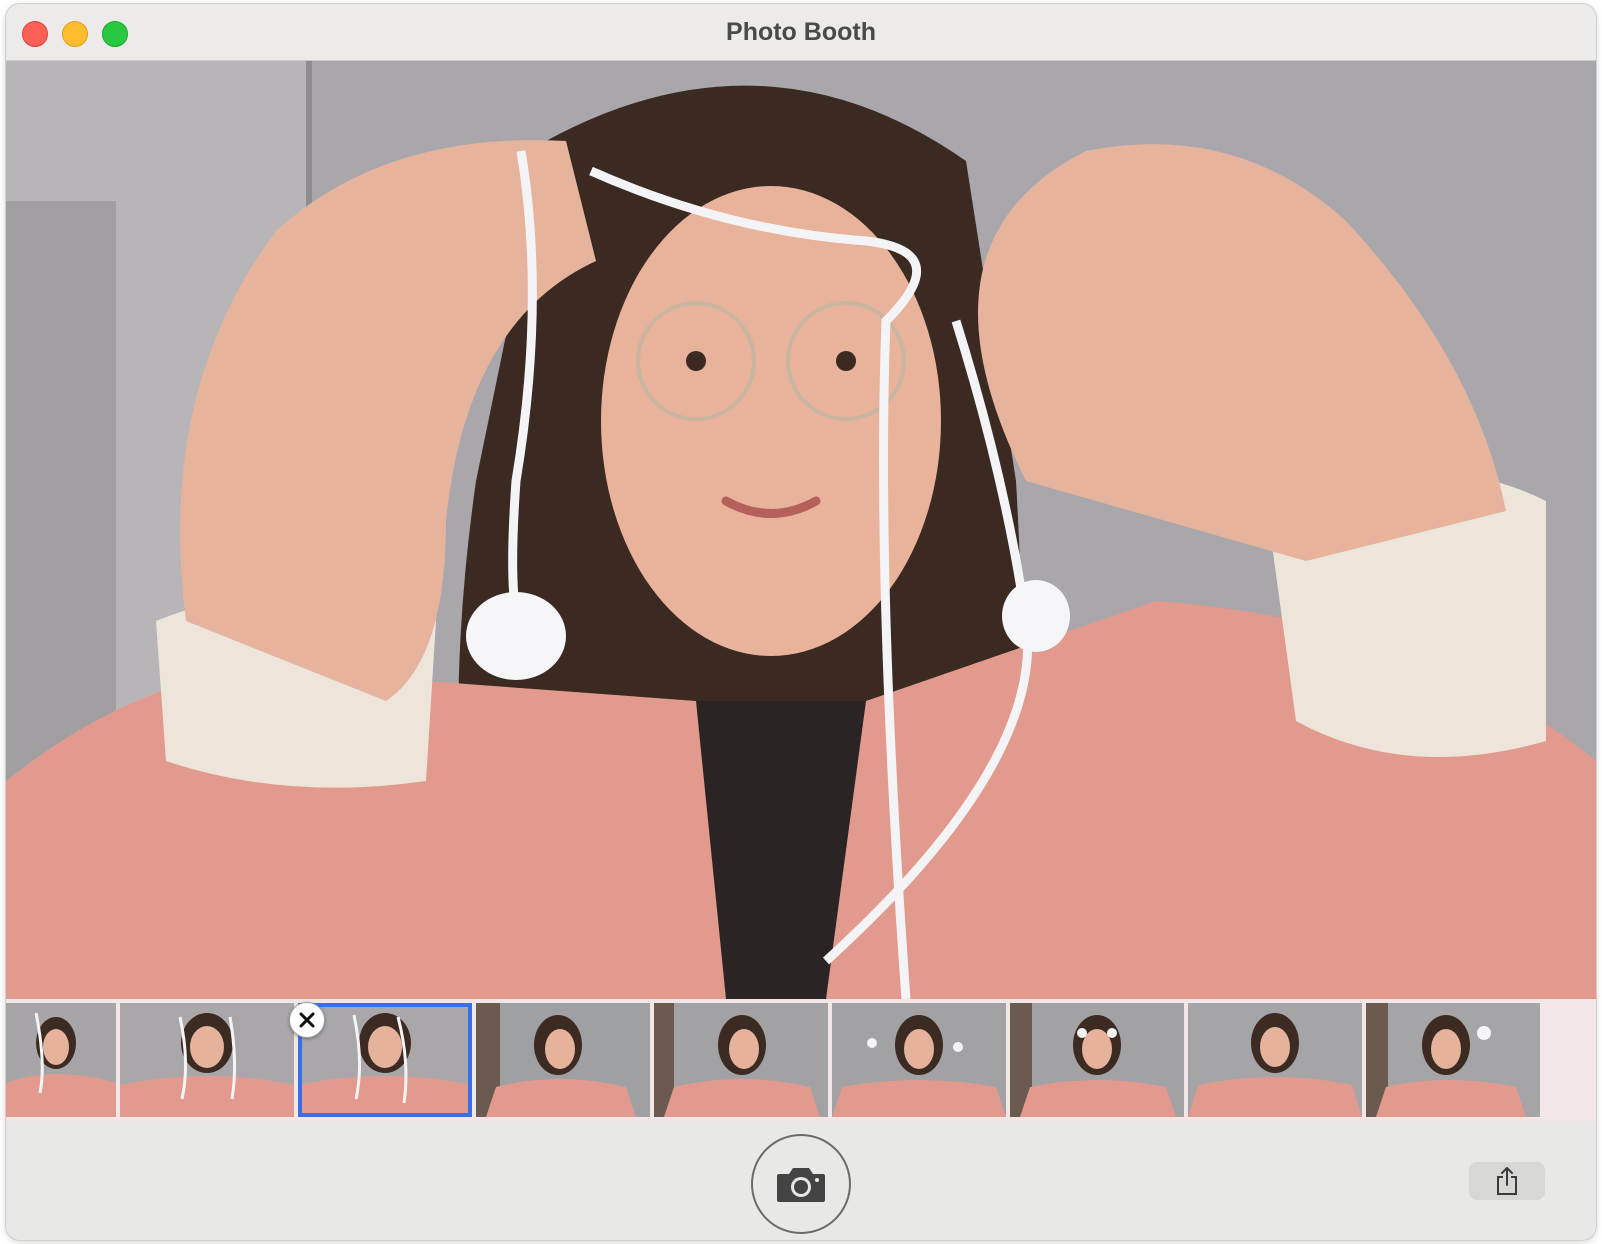 The width and height of the screenshot is (1602, 1244). I want to click on window-title: Photo Booth, so click(801, 32).